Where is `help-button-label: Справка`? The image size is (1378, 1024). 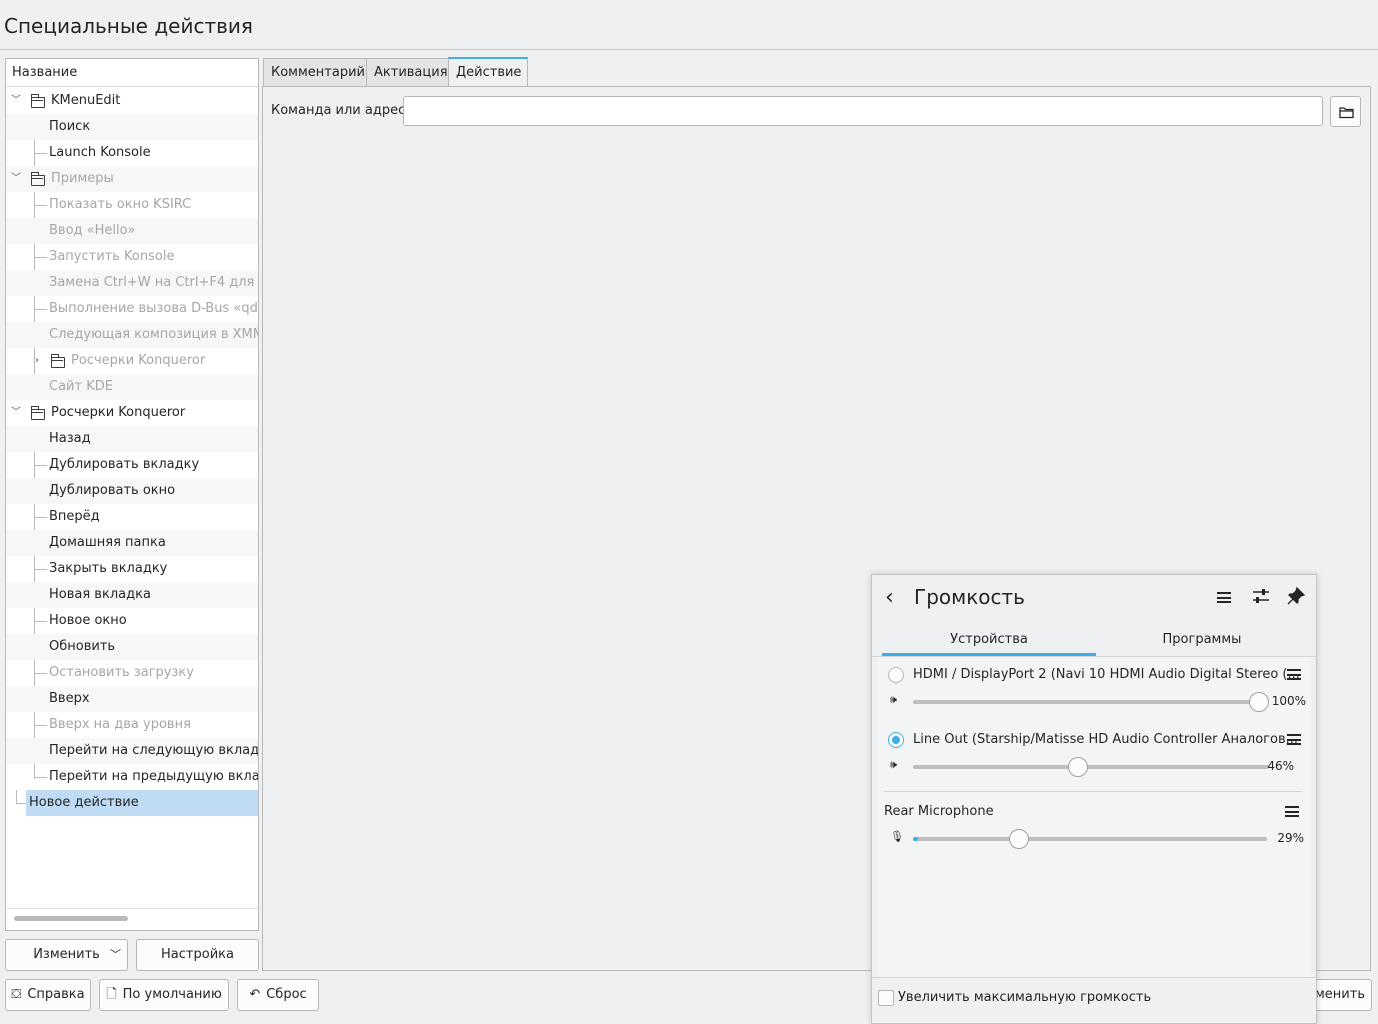 help-button-label: Справка is located at coordinates (56, 994).